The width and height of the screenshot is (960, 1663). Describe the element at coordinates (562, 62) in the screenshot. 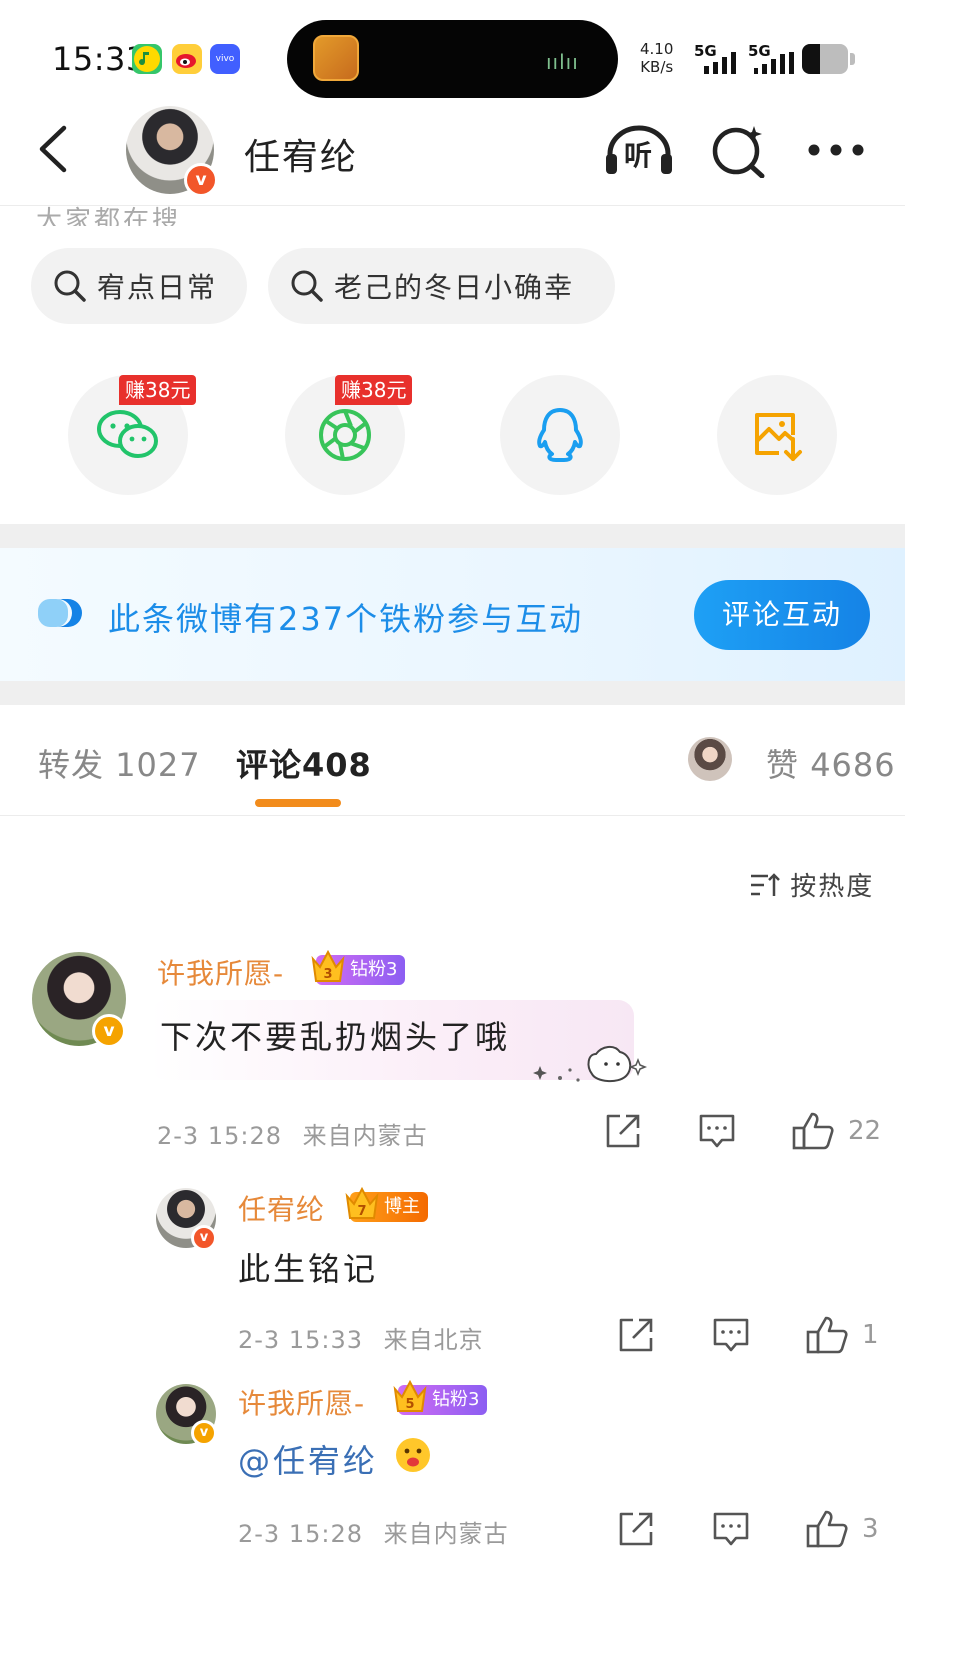

I see `audio-wave-icon: ıılıı` at that location.